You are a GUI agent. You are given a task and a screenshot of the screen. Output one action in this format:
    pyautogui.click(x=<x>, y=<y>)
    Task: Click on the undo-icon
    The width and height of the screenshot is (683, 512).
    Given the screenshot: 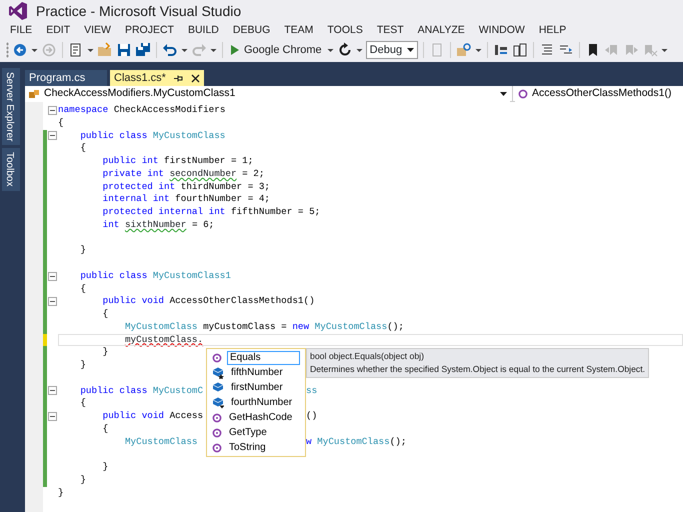 What is the action you would take?
    pyautogui.click(x=170, y=50)
    